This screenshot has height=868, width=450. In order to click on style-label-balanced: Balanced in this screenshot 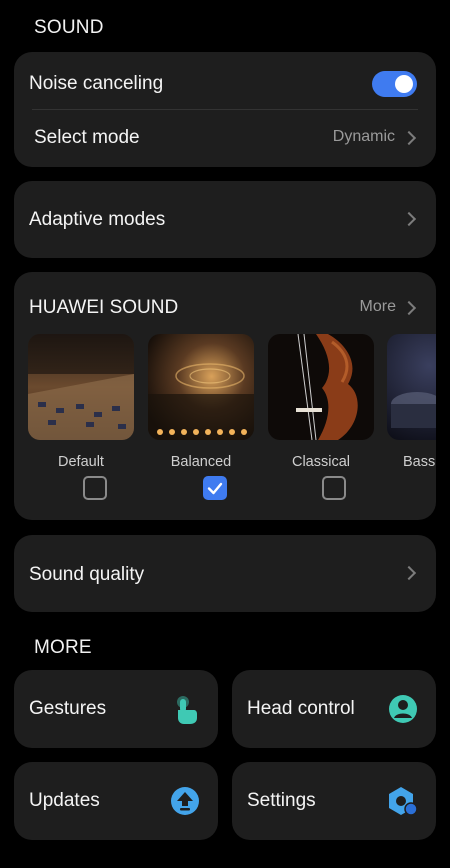, I will do `click(201, 462)`.